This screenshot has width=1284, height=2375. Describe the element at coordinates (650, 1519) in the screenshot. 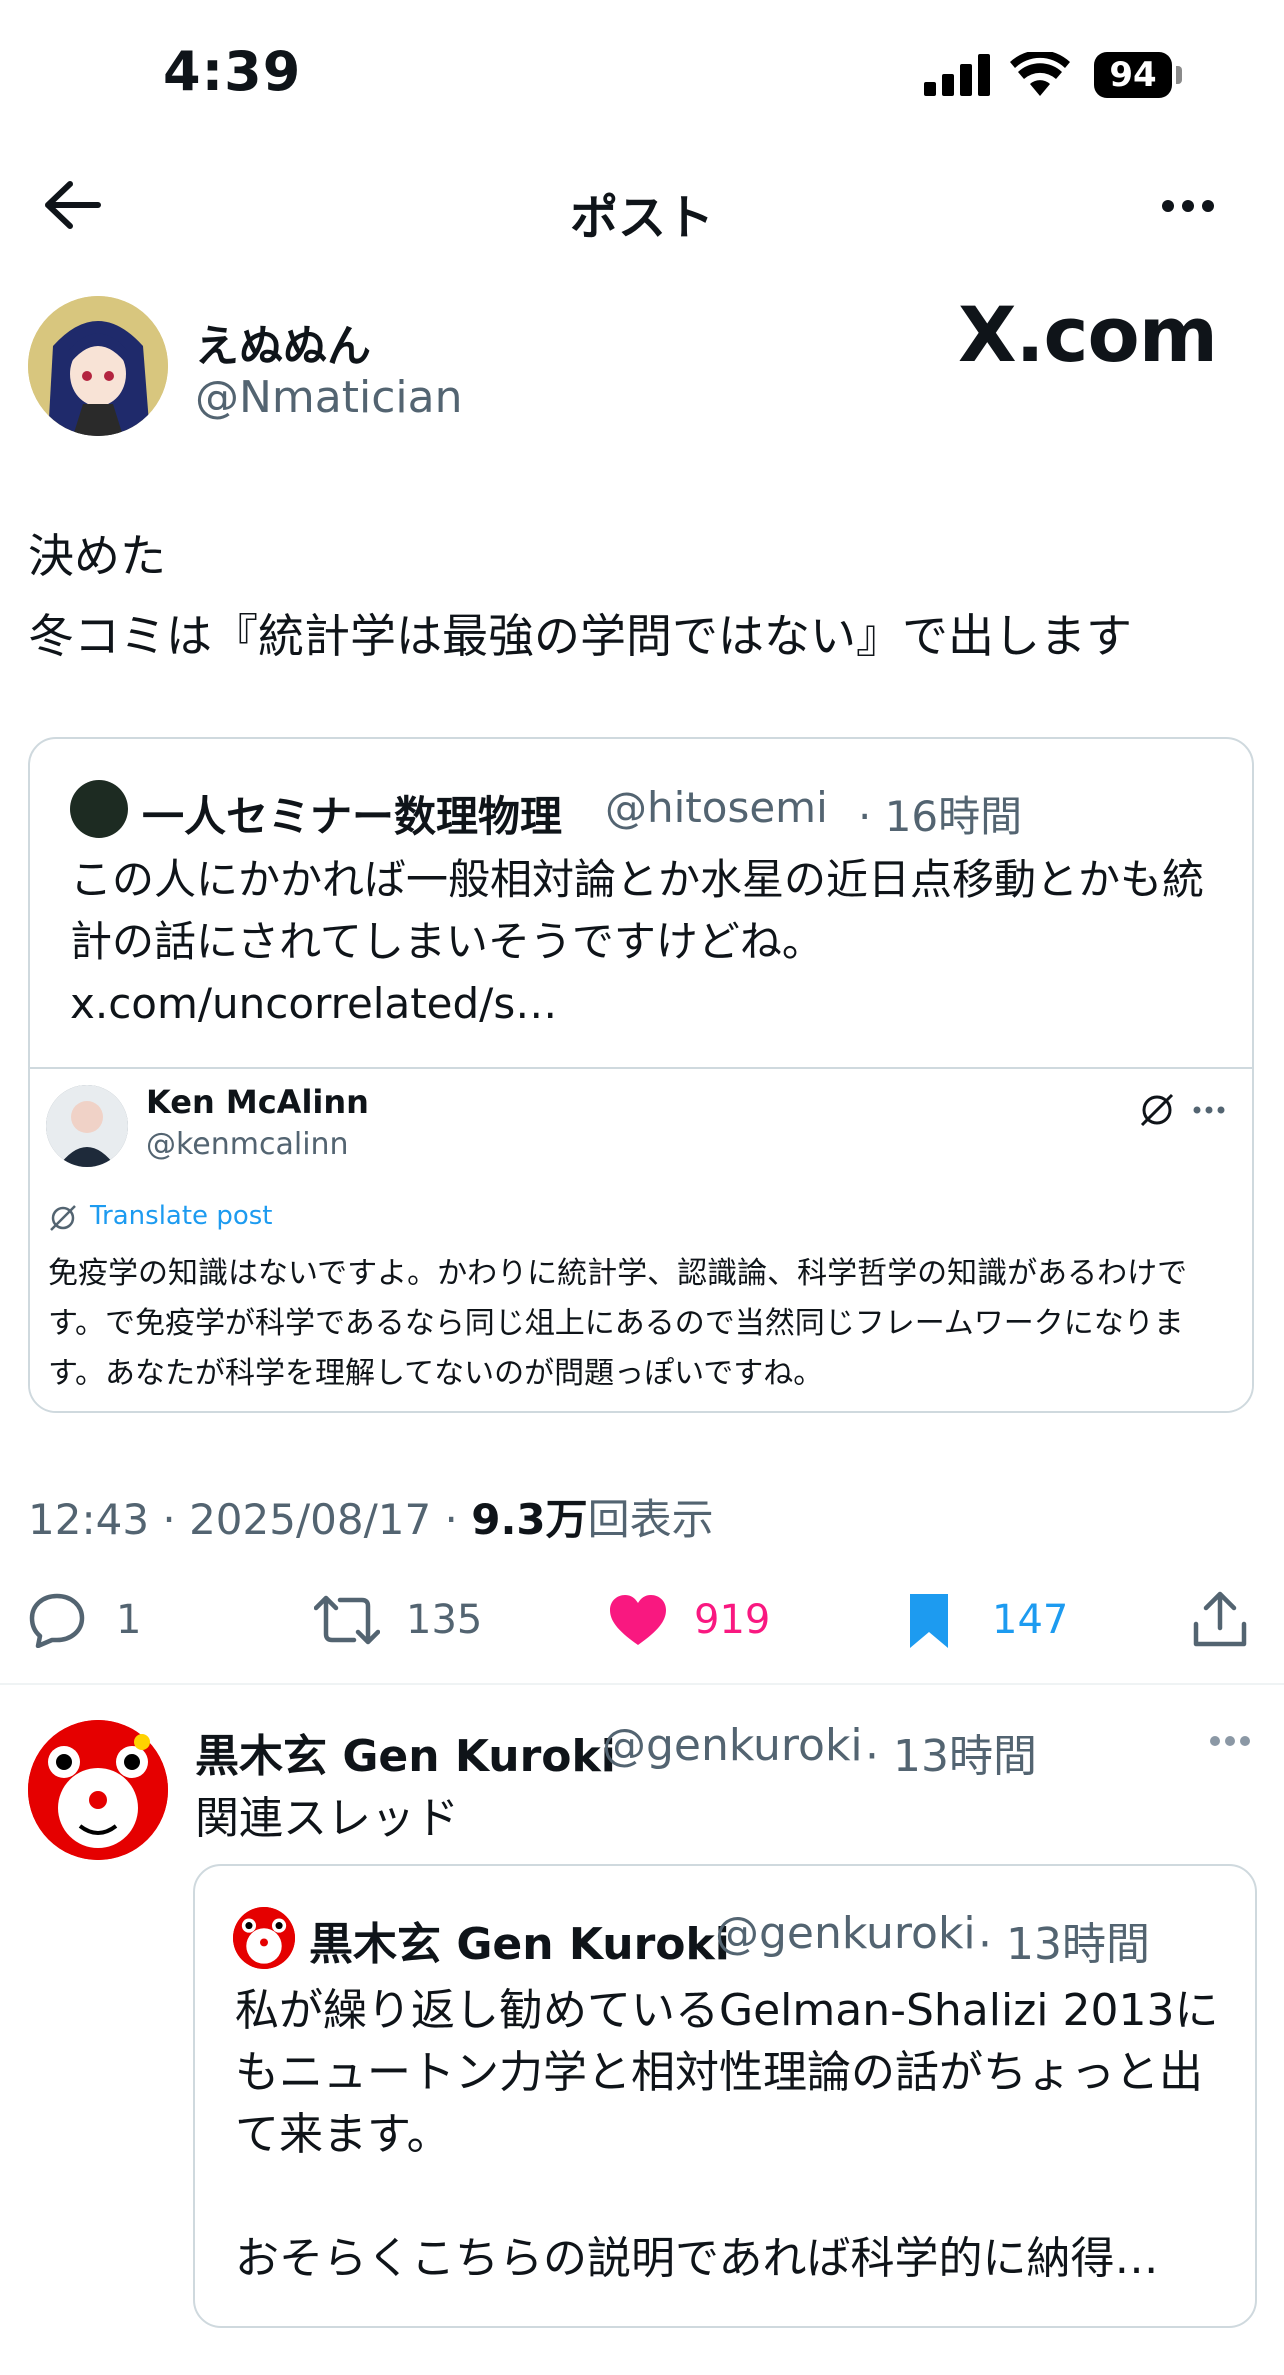

I see `view-label: 回表示` at that location.